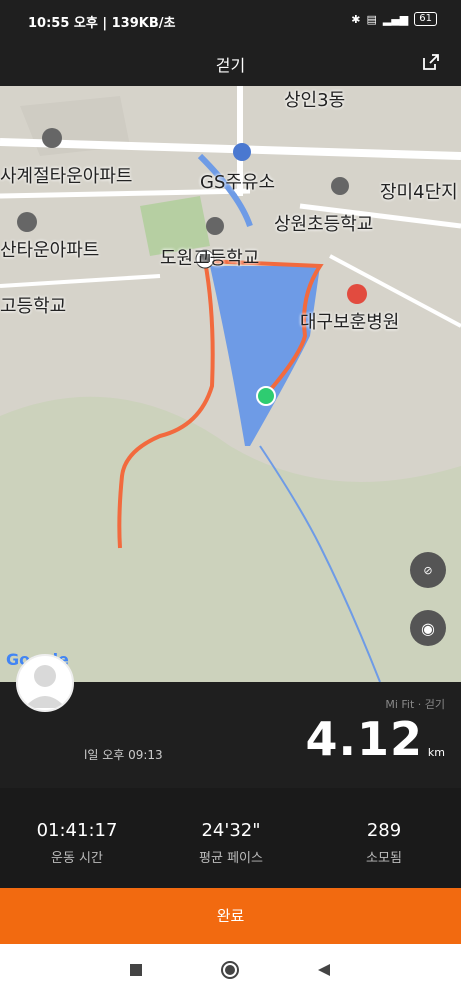  I want to click on map-label: 사계절타운아파트, so click(66, 176).